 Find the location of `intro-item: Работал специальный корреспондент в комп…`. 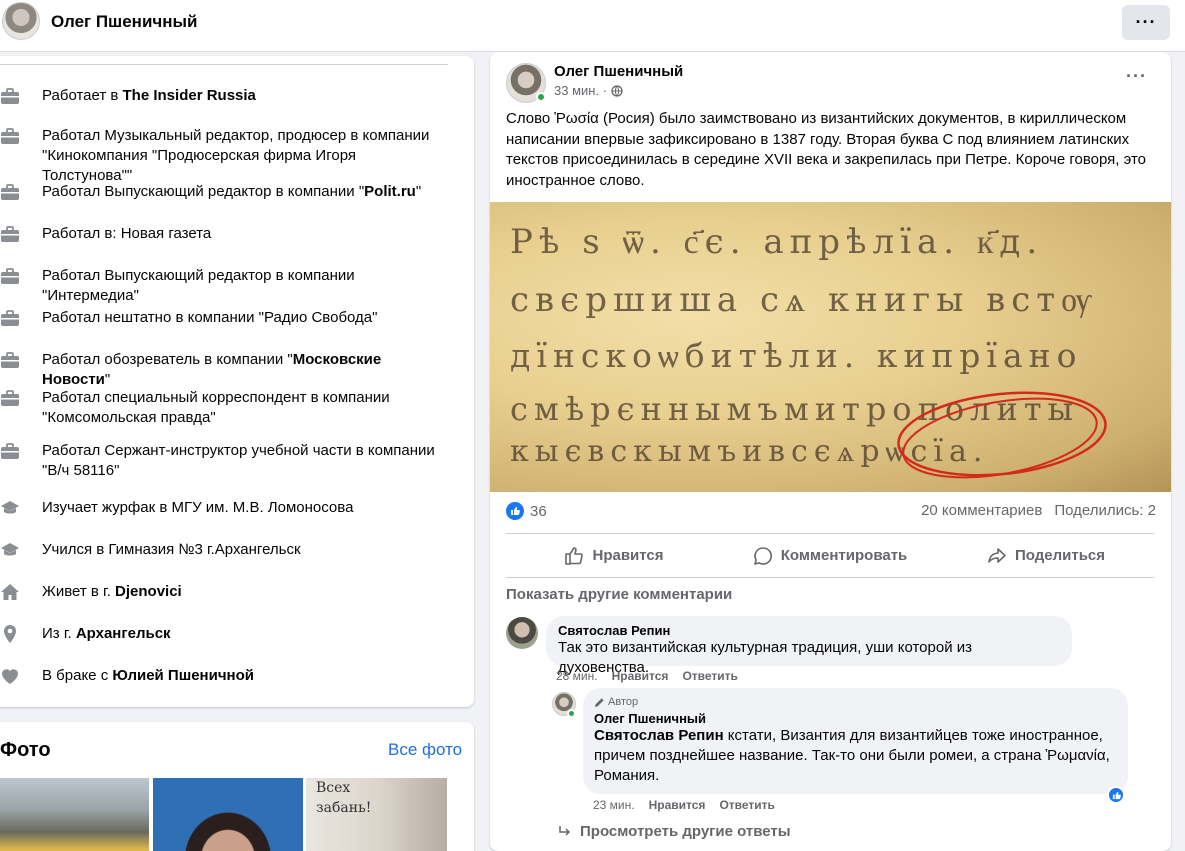

intro-item: Работал специальный корреспондент в комп… is located at coordinates (225, 408).